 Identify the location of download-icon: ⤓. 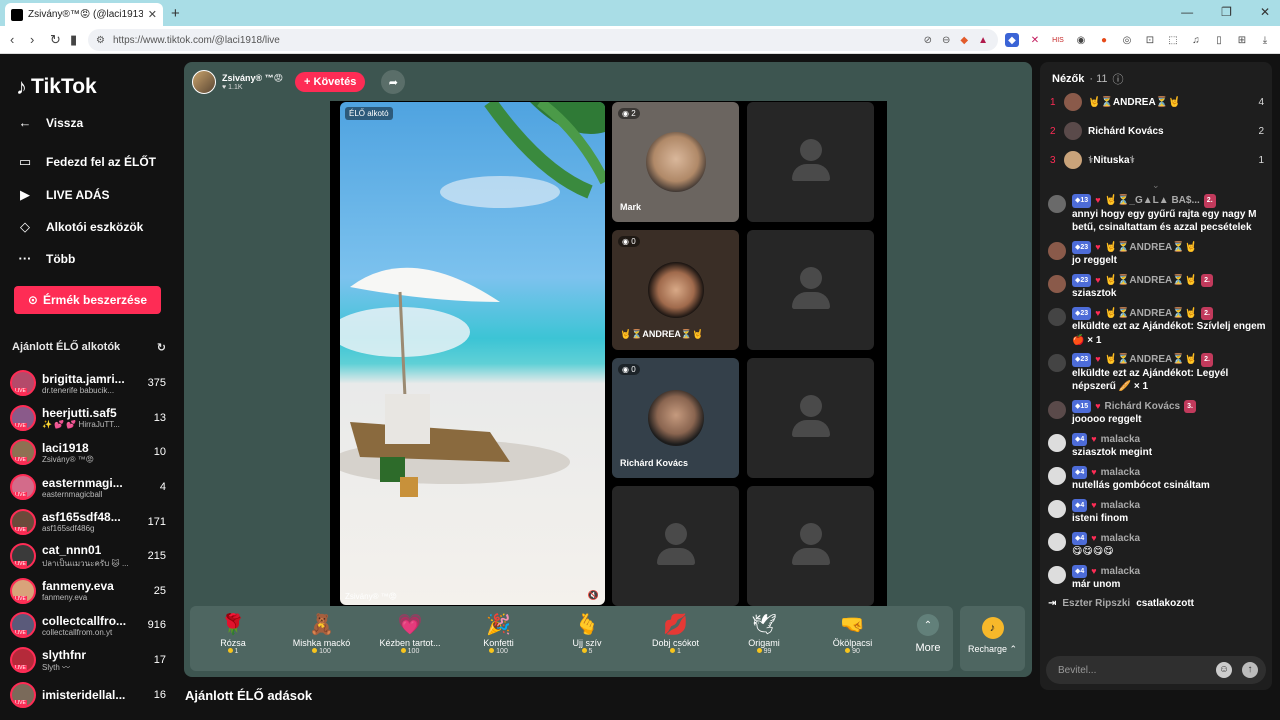
(1265, 40).